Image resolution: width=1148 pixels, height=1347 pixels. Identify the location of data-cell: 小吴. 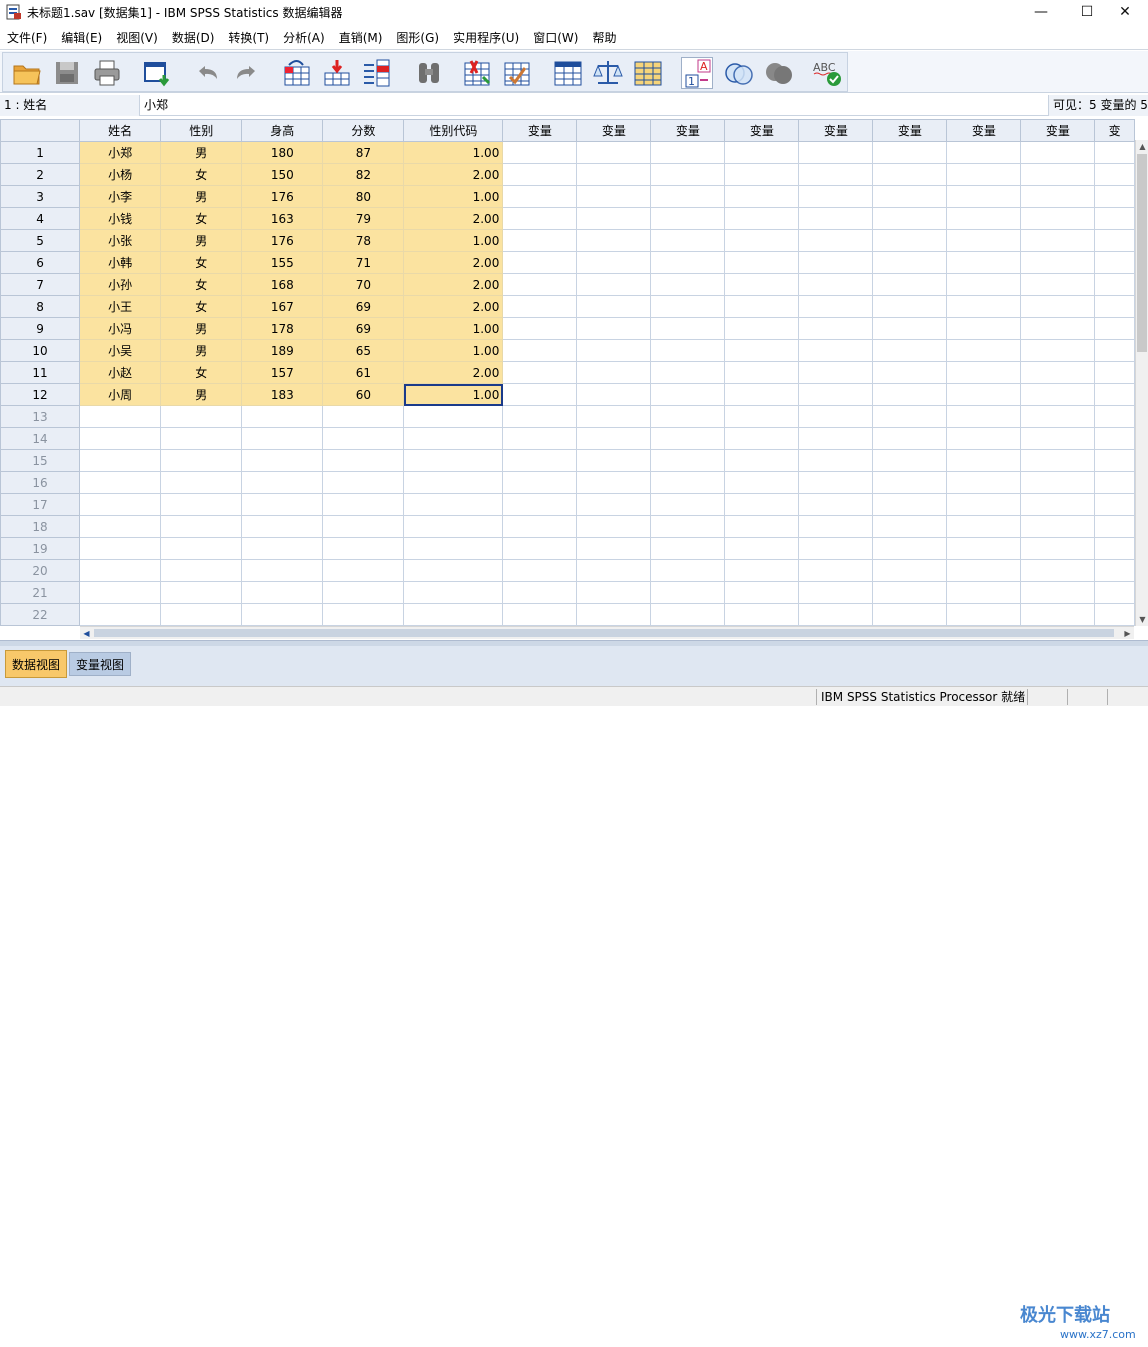
(120, 350).